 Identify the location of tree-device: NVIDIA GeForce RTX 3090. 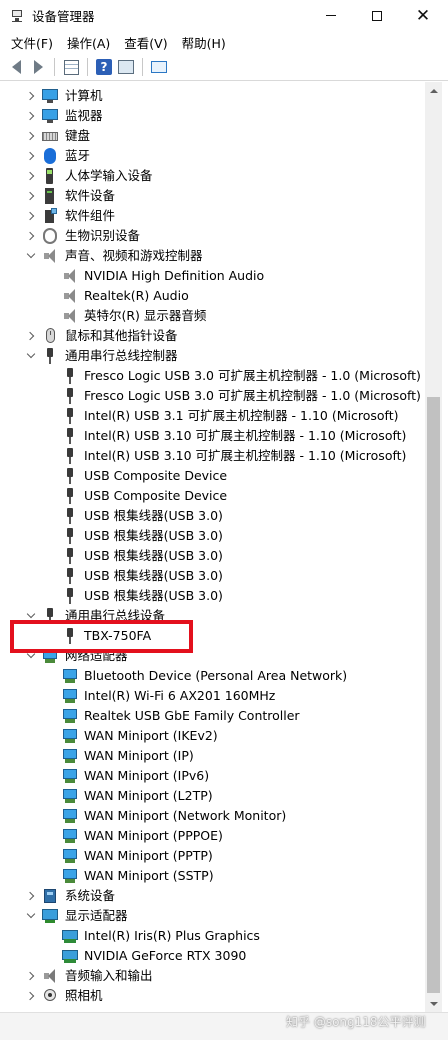
(214, 956).